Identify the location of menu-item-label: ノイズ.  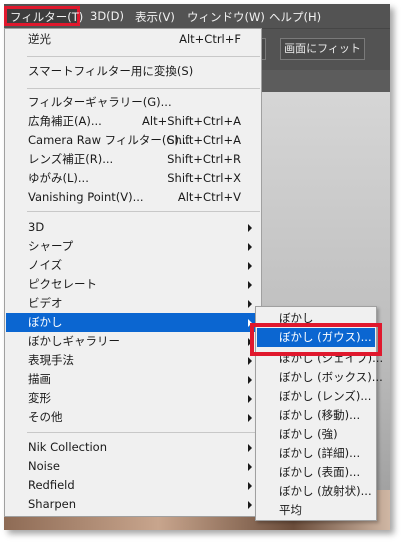
(45, 265).